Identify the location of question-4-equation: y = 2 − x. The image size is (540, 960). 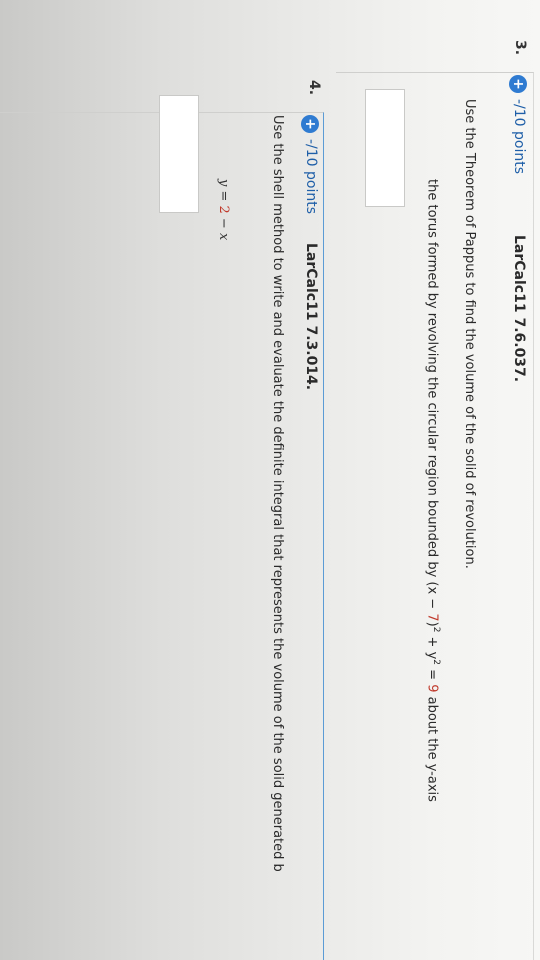
(223, 210).